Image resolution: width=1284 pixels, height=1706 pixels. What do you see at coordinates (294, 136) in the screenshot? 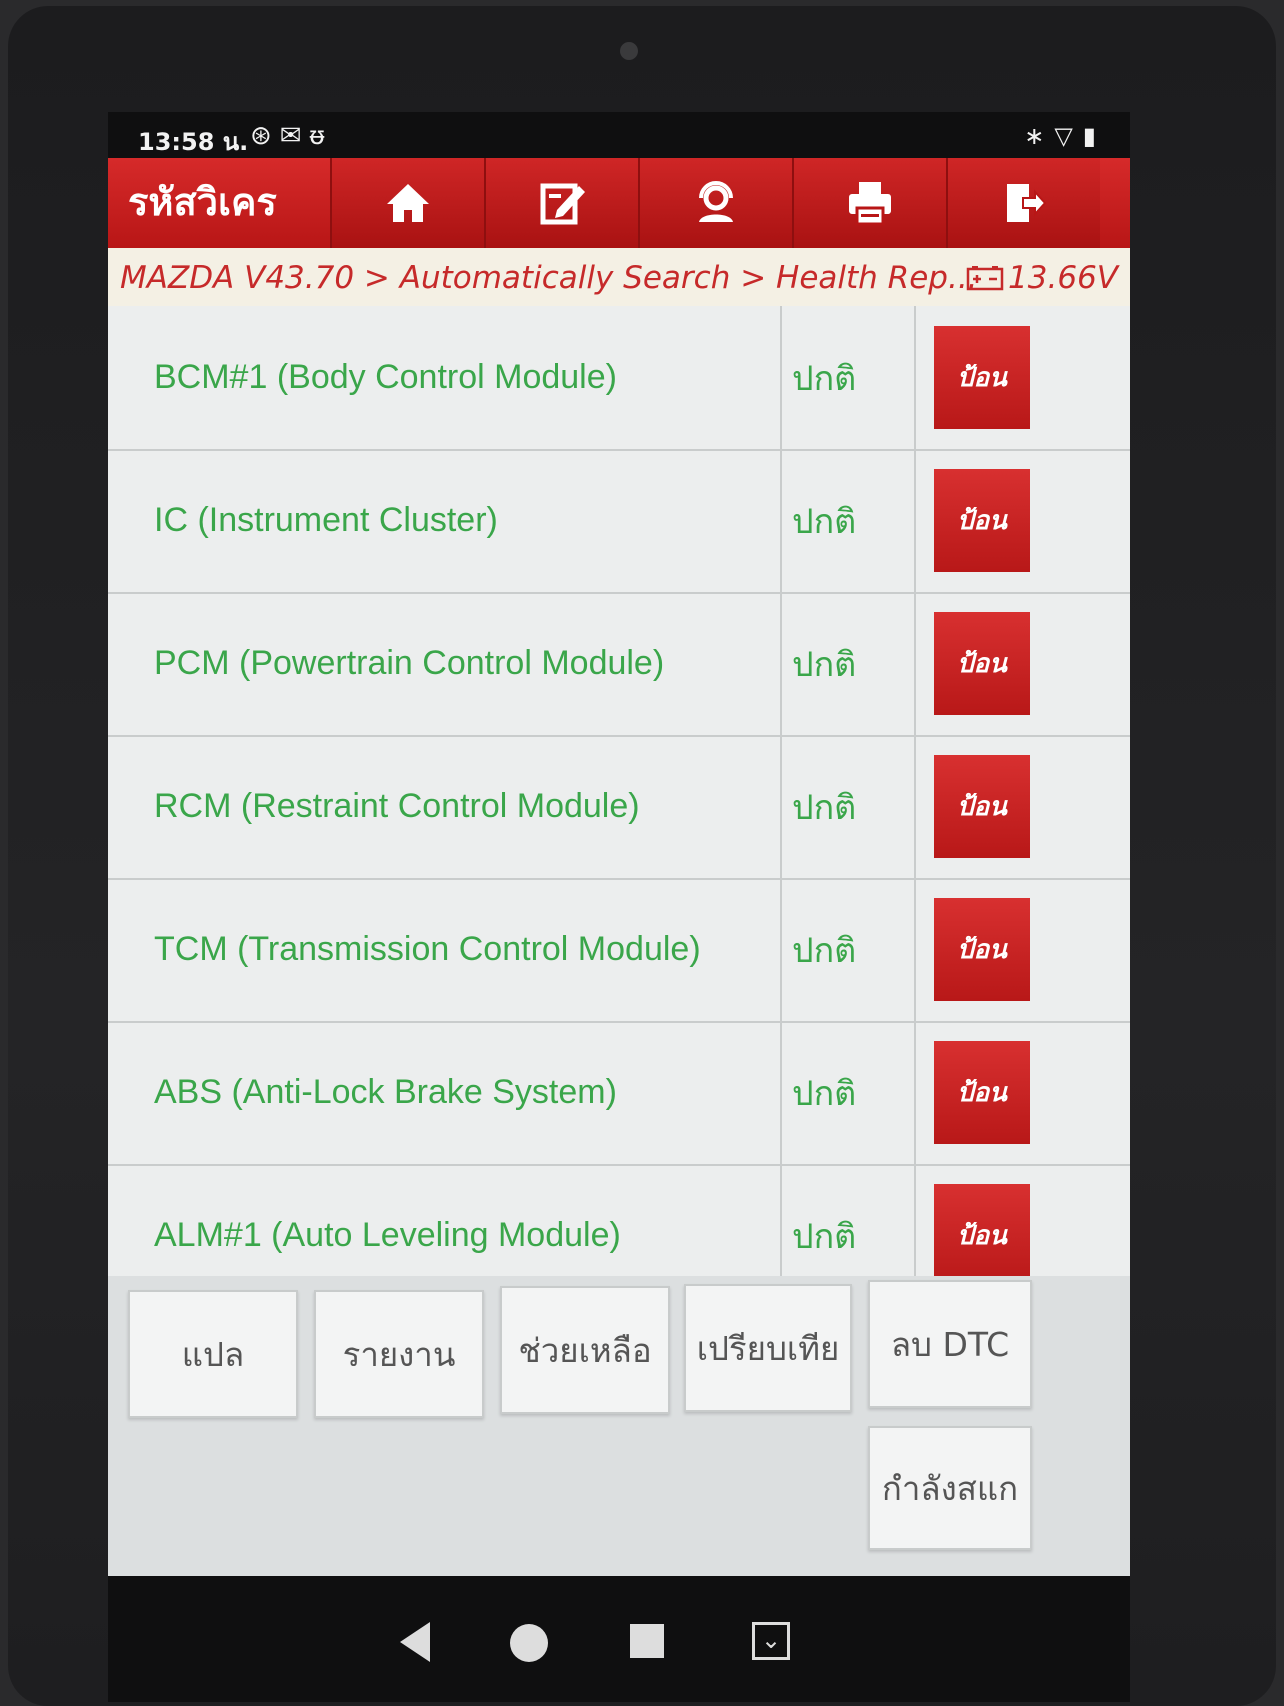
I see `mail-icon: ✉` at bounding box center [294, 136].